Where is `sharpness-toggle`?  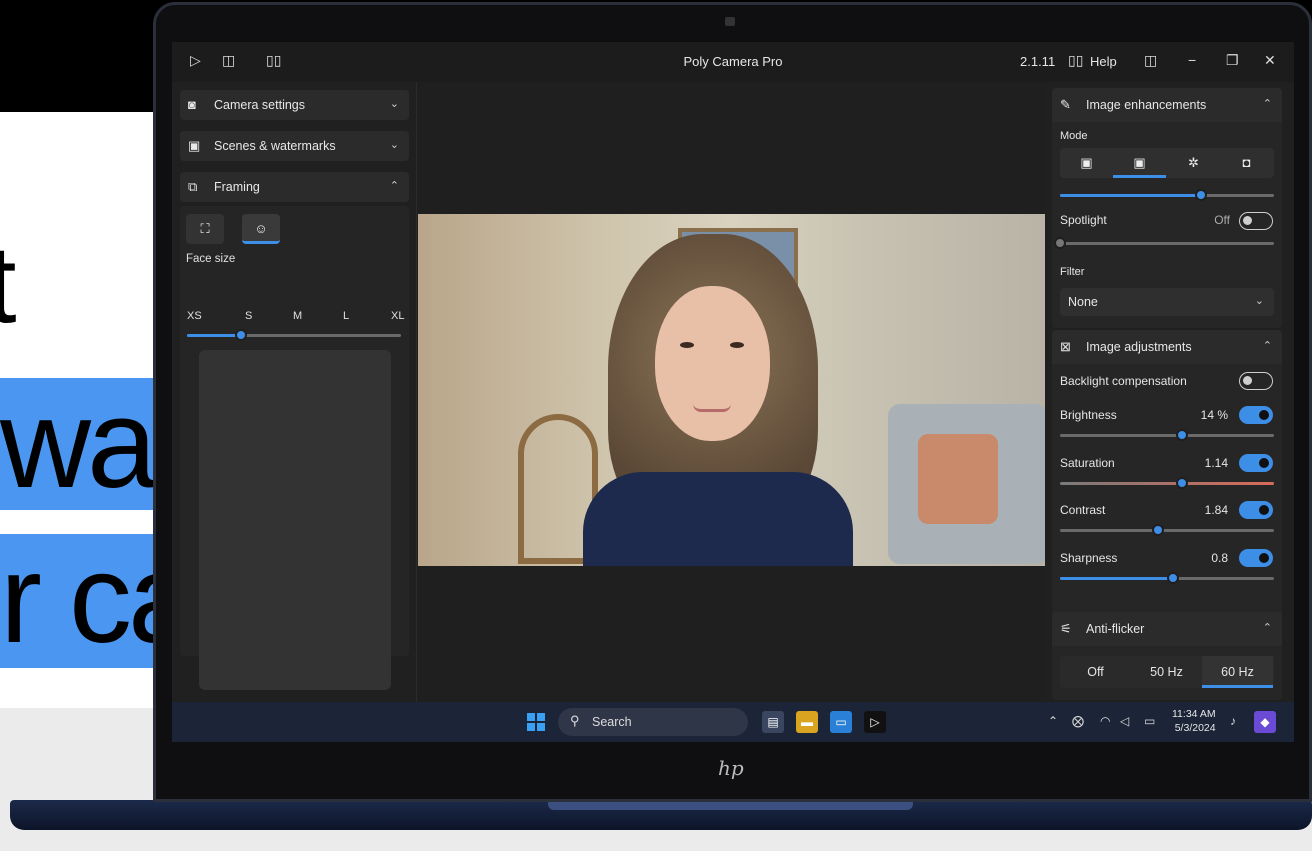 sharpness-toggle is located at coordinates (1256, 558).